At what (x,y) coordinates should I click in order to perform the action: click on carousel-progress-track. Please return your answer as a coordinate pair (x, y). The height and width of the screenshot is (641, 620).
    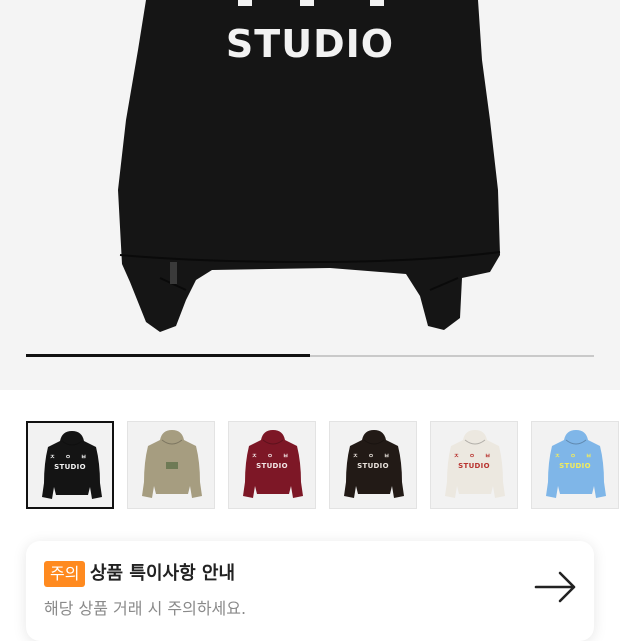
    Looking at the image, I should click on (310, 355).